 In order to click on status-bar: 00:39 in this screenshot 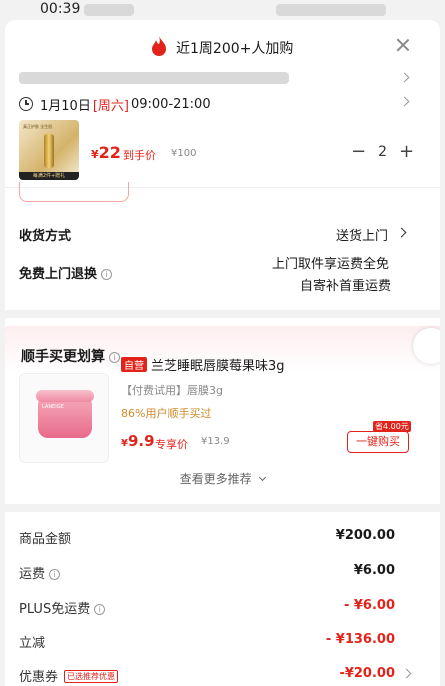, I will do `click(222, 11)`.